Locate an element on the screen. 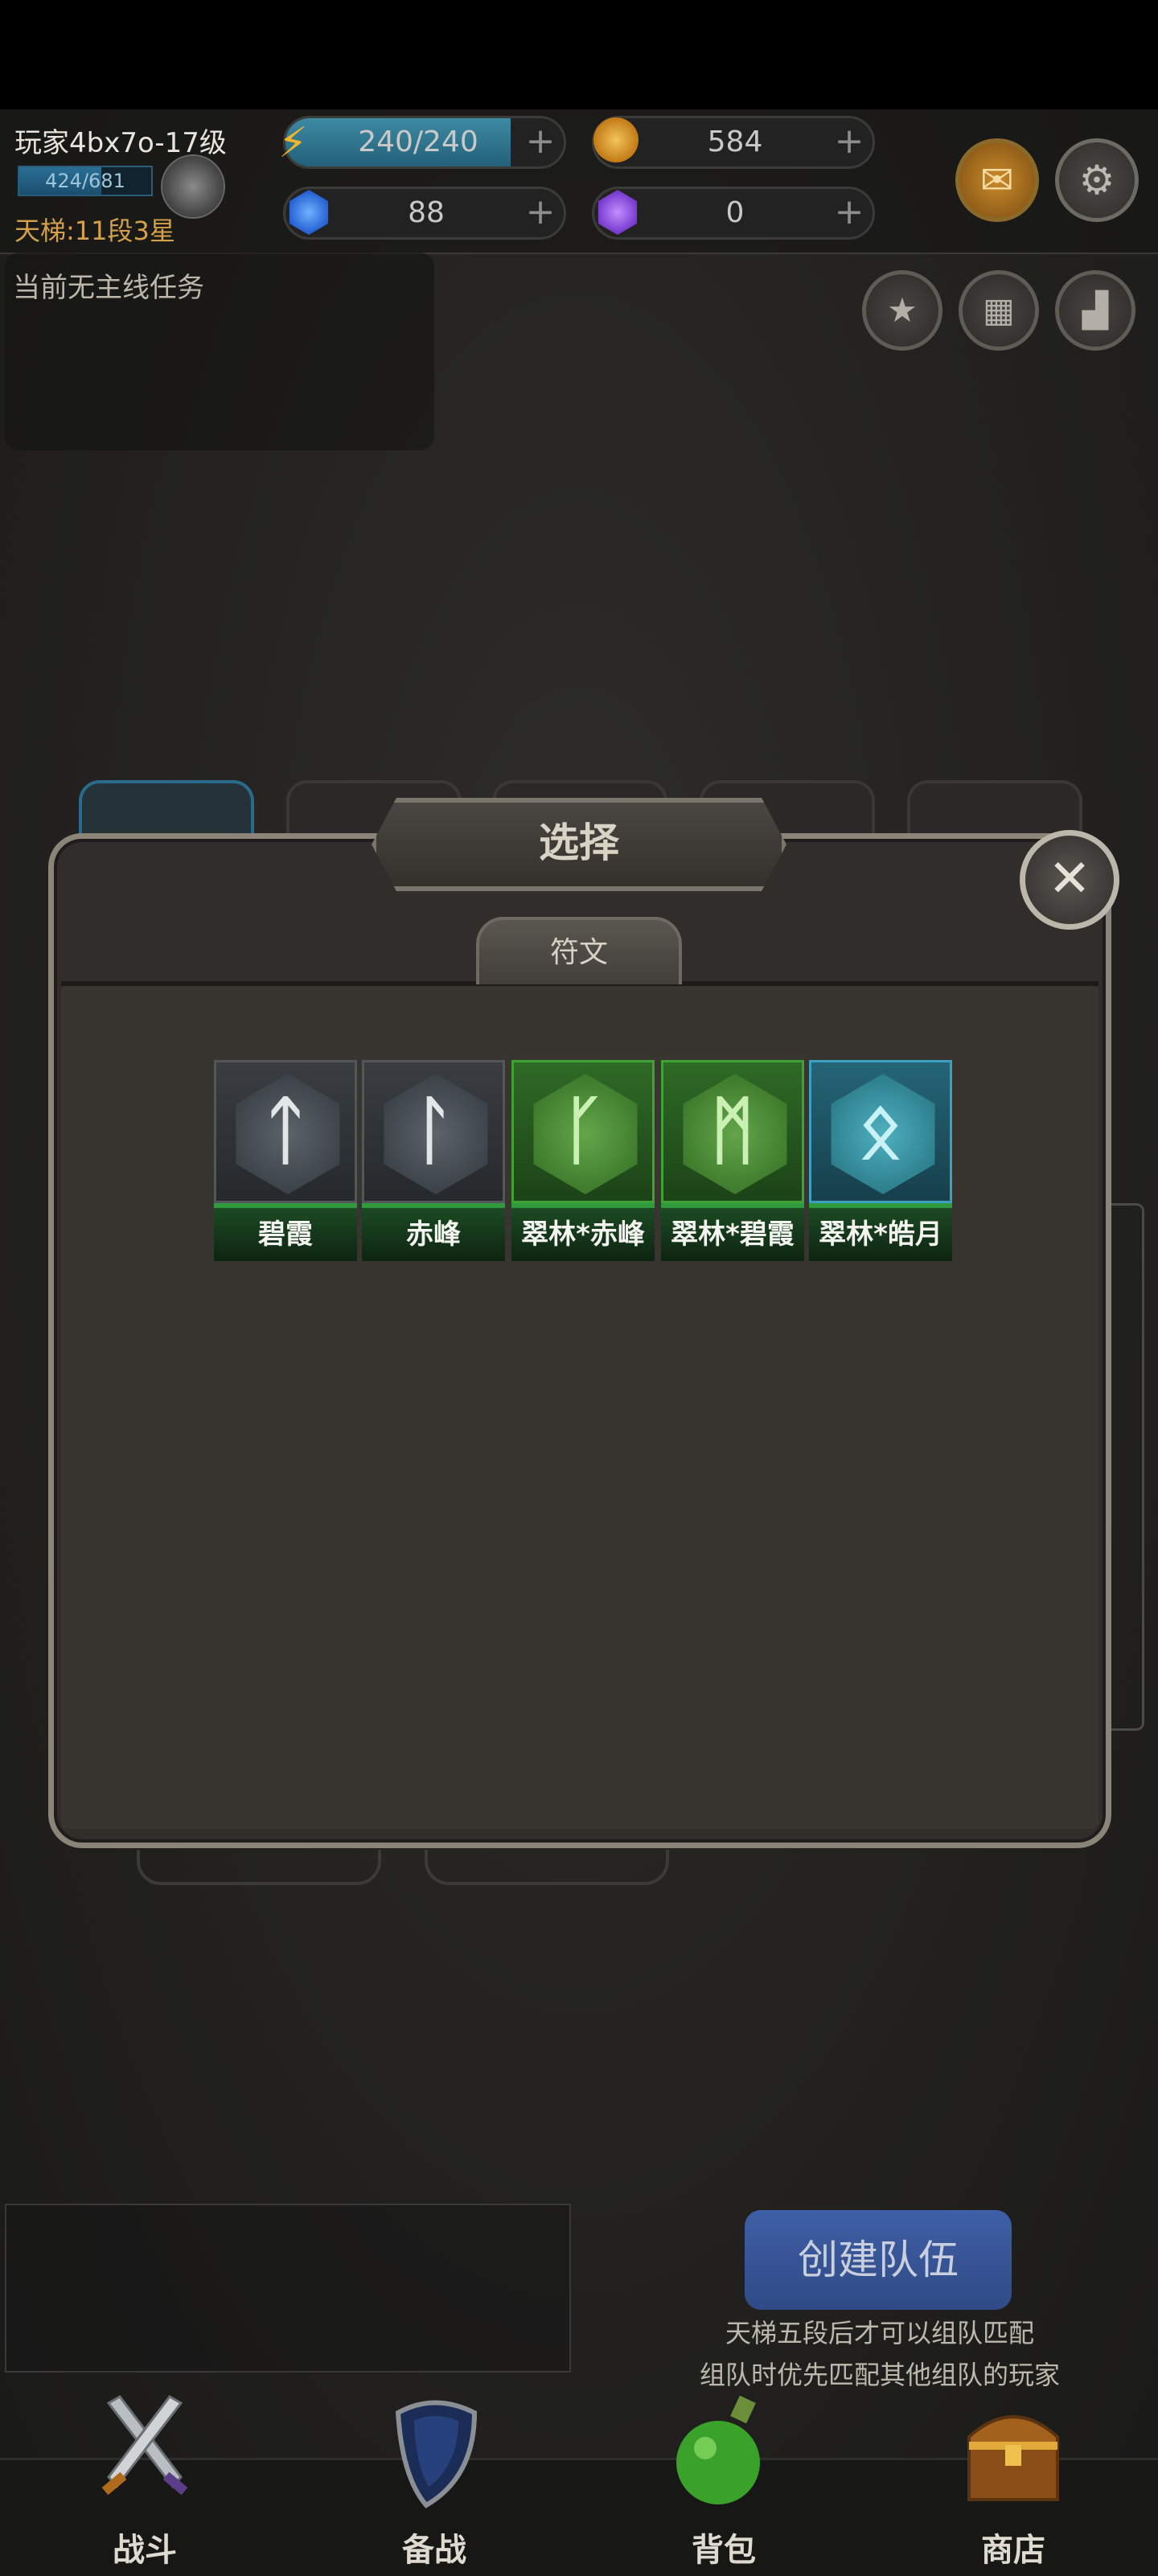 This screenshot has width=1158, height=2576. energy-pill: 240/240 + is located at coordinates (424, 142).